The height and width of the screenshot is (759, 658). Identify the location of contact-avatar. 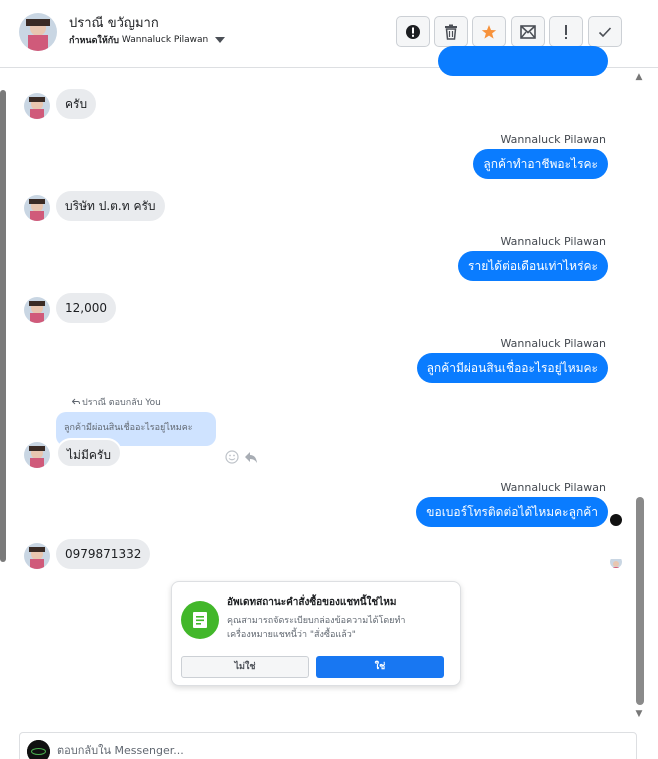
(38, 32).